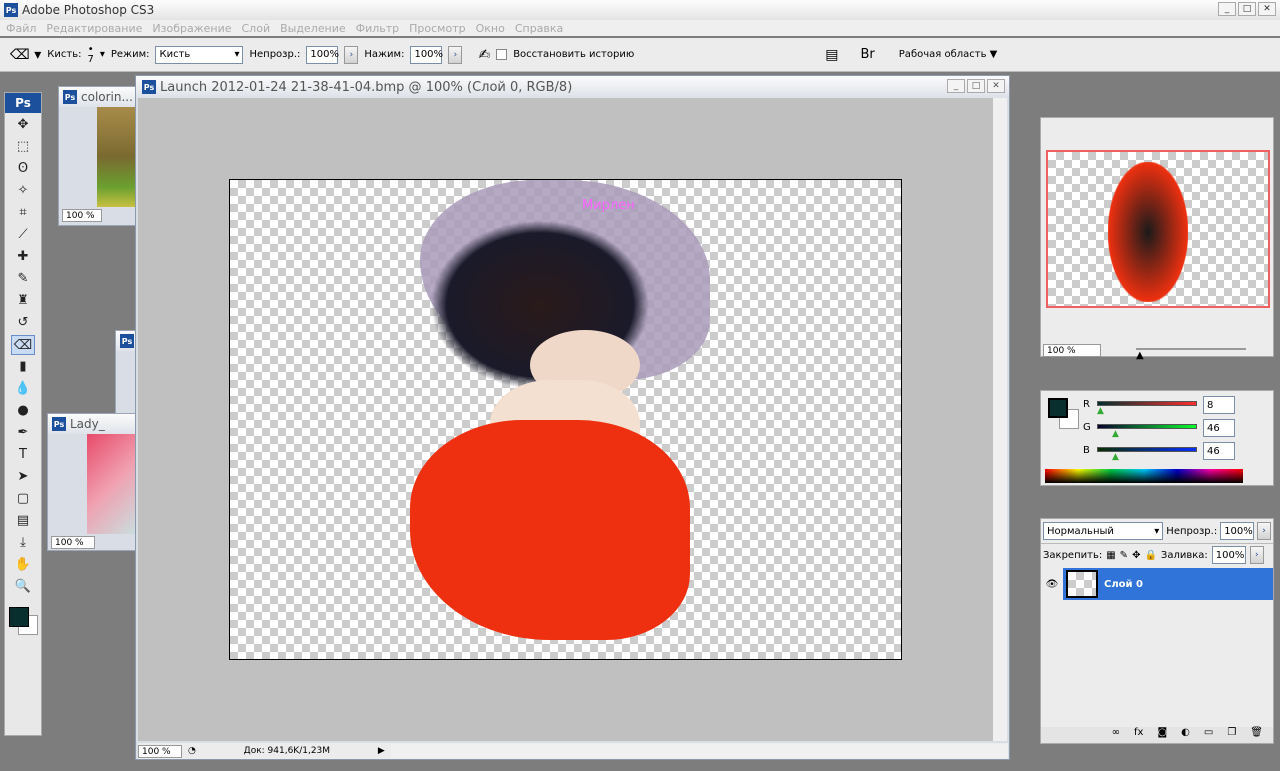 The image size is (1280, 771). What do you see at coordinates (381, 751) in the screenshot?
I see `status-menu-arrow: ▶` at bounding box center [381, 751].